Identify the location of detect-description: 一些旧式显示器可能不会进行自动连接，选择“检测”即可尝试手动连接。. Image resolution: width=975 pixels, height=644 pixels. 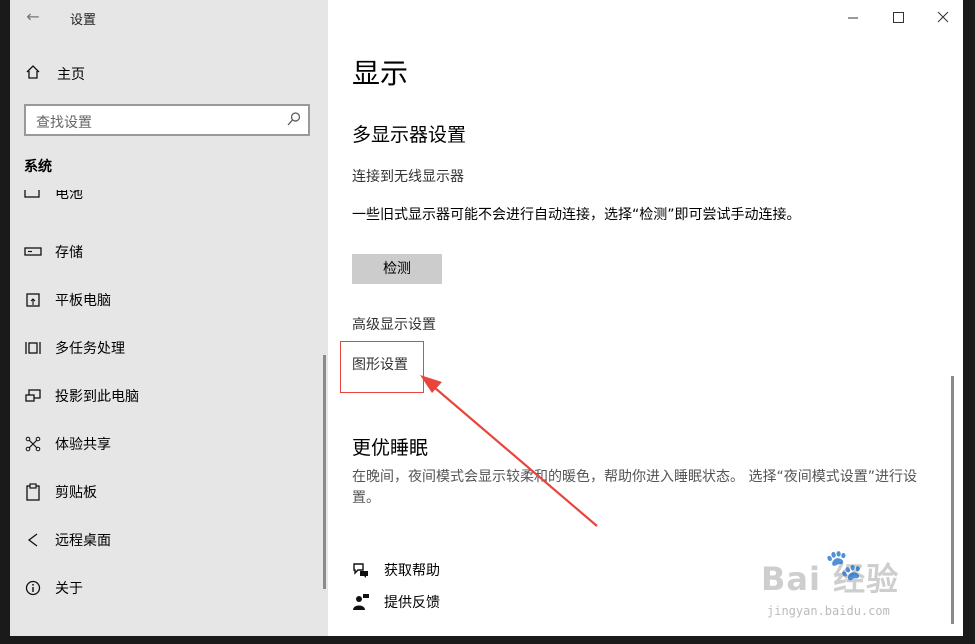
(576, 215).